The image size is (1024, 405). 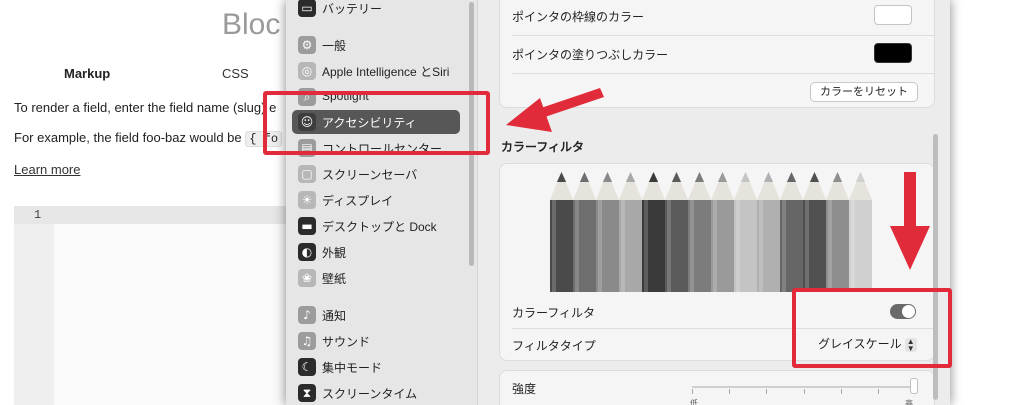 I want to click on arrow-left-icon, so click(x=555, y=110).